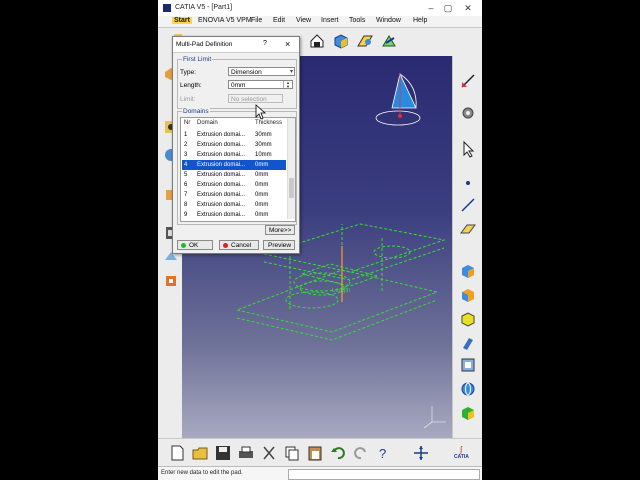 This screenshot has height=480, width=640. What do you see at coordinates (171, 281) in the screenshot?
I see `multi-sections-icon` at bounding box center [171, 281].